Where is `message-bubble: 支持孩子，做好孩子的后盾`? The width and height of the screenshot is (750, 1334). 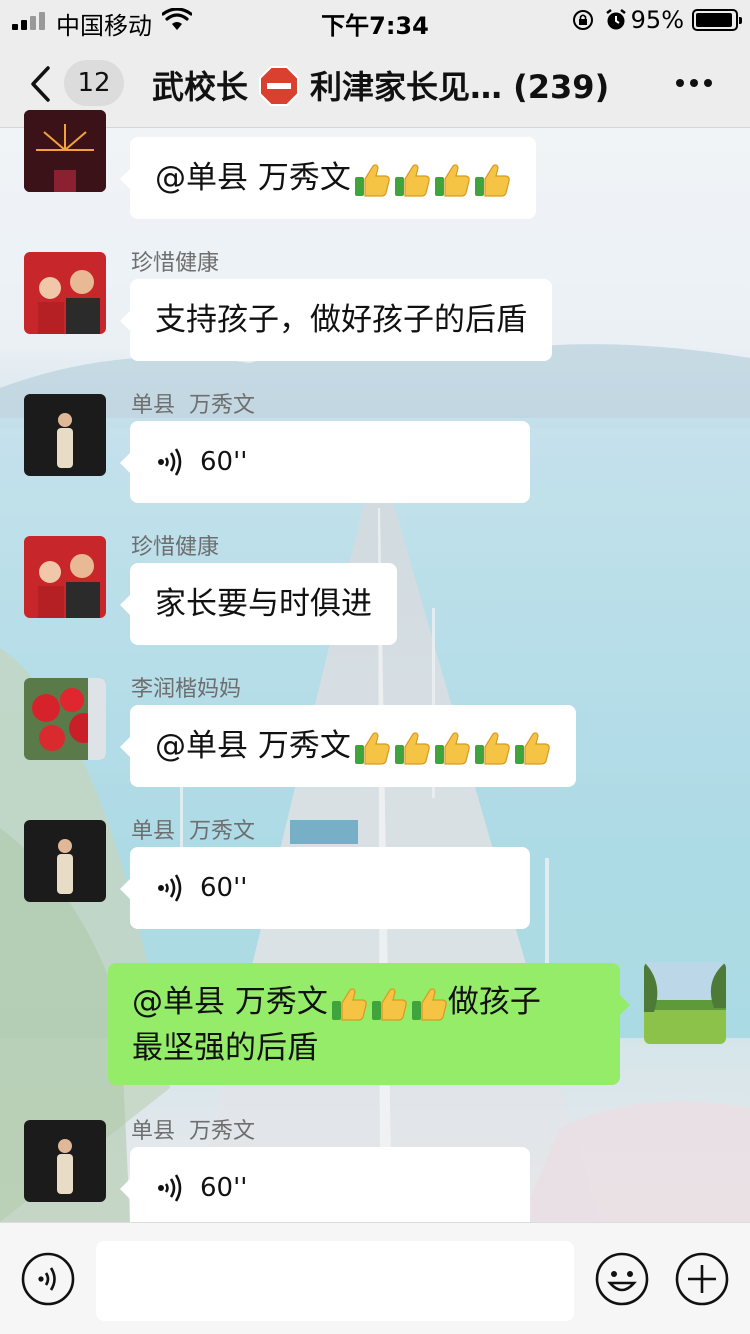 message-bubble: 支持孩子，做好孩子的后盾 is located at coordinates (336, 320).